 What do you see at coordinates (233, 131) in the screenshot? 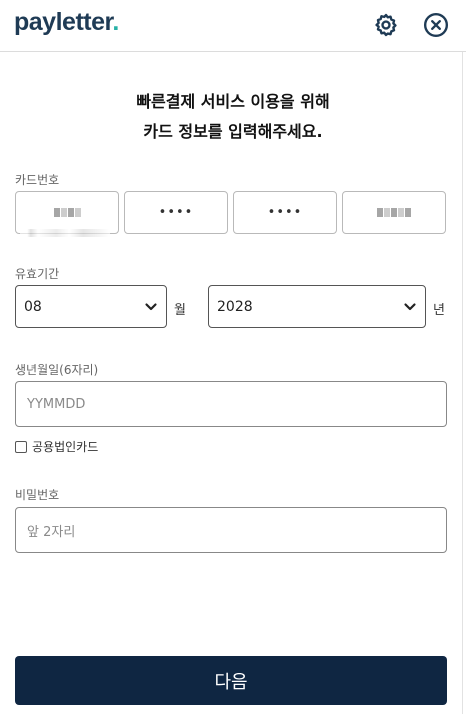
I see `headline-line-2: 카드 정보를 입력해주세요.` at bounding box center [233, 131].